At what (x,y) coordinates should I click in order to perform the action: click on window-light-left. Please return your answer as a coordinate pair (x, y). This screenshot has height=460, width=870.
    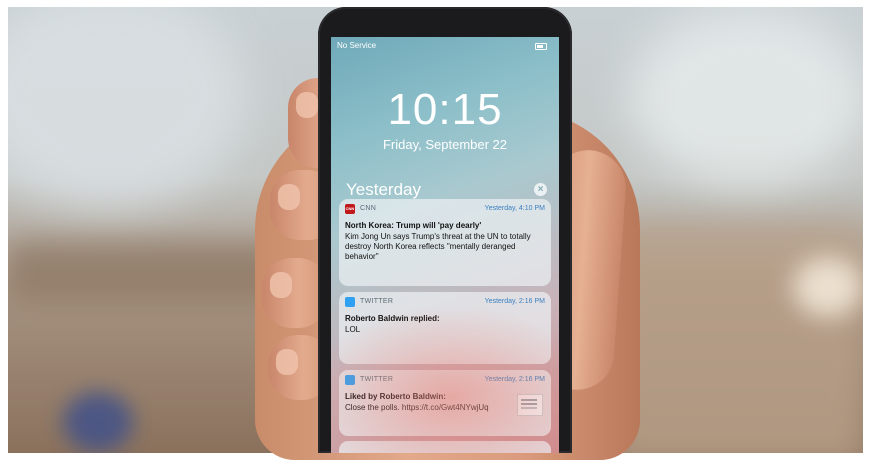
    Looking at the image, I should click on (128, 107).